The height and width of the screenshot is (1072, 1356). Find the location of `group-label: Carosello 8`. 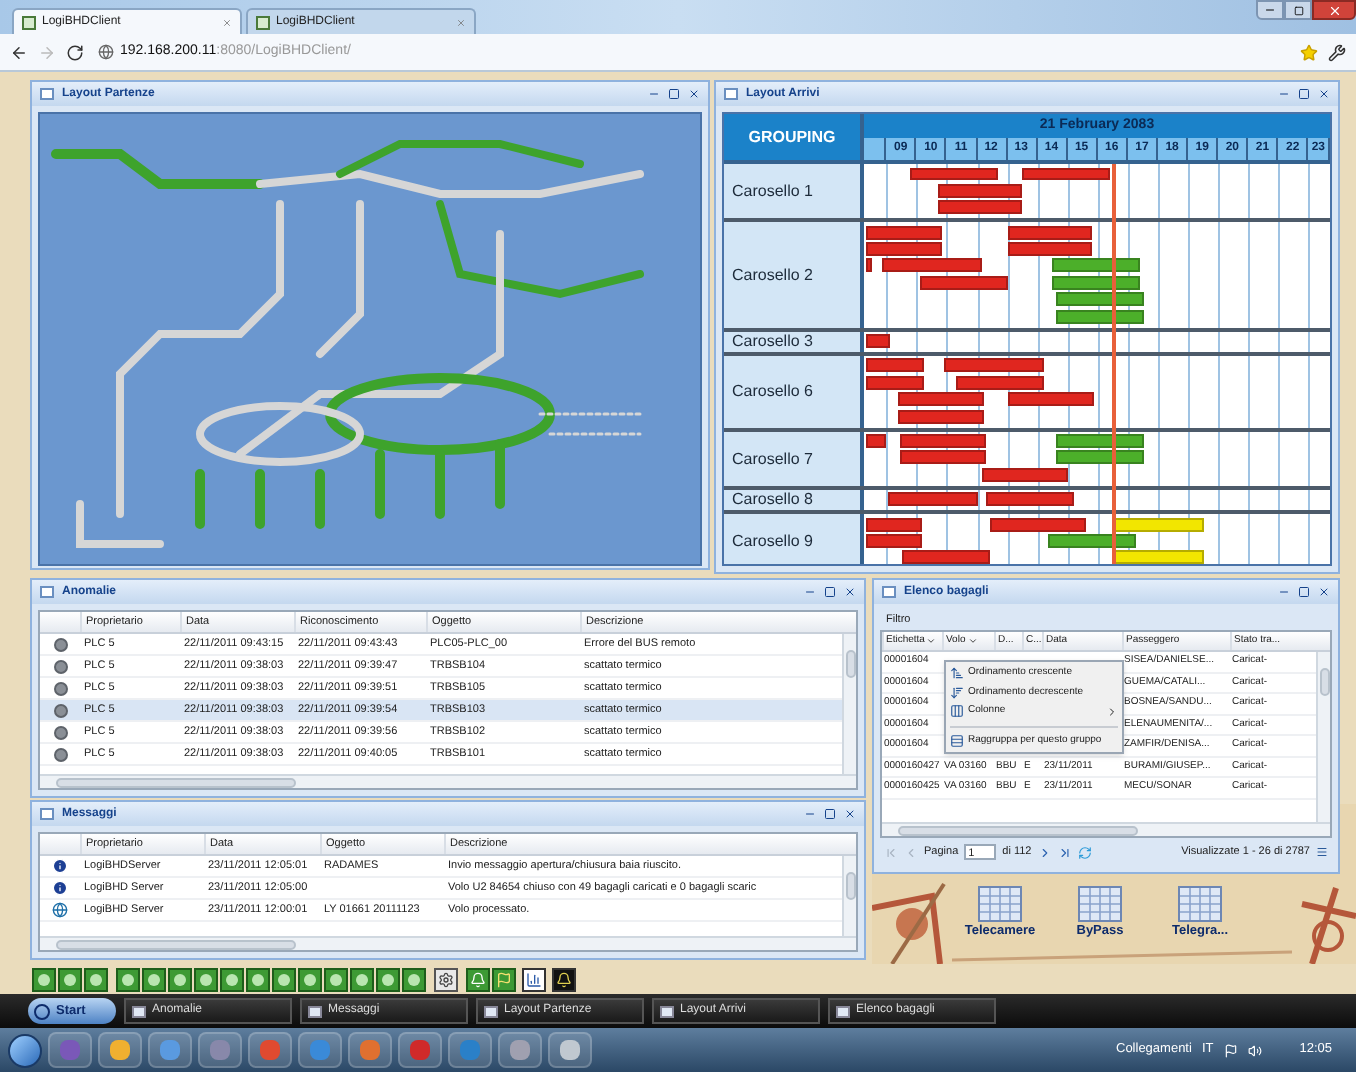

group-label: Carosello 8 is located at coordinates (772, 499).